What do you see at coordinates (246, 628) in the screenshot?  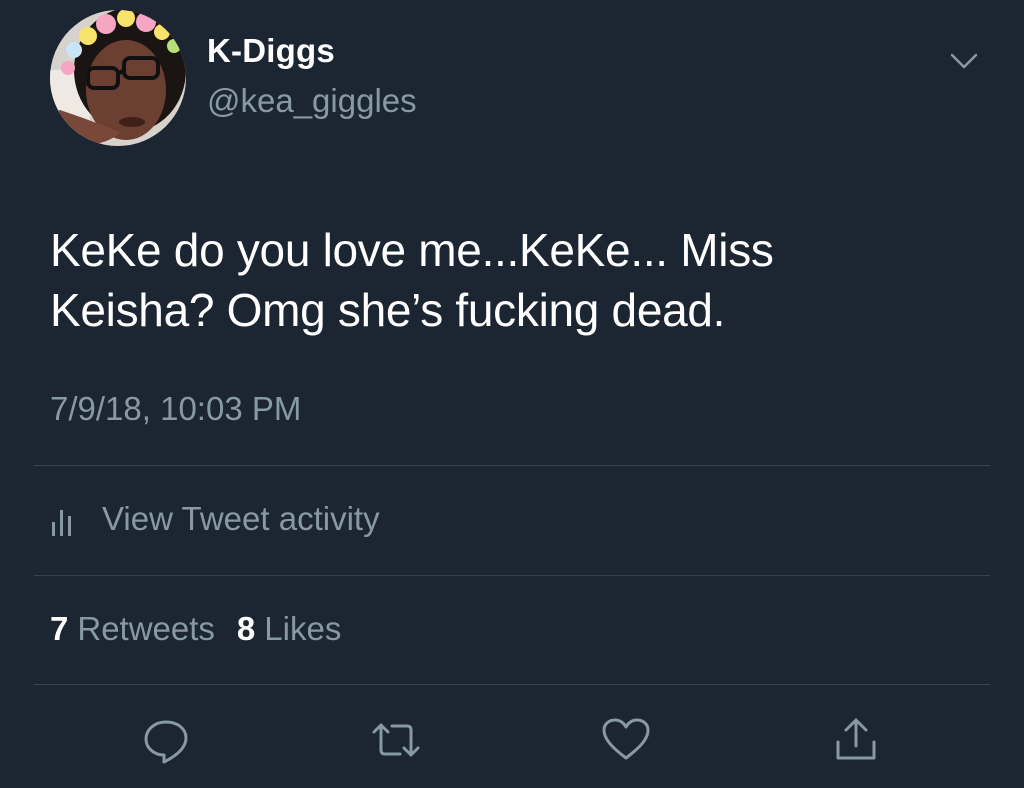 I see `likes-count: 8` at bounding box center [246, 628].